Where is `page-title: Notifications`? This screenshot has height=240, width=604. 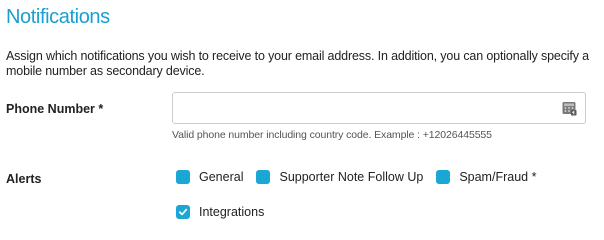
page-title: Notifications is located at coordinates (58, 17).